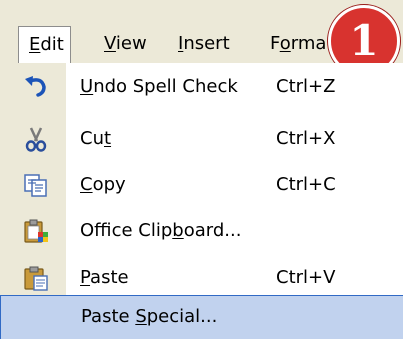 This screenshot has width=403, height=339. I want to click on copy-icon, so click(36, 185).